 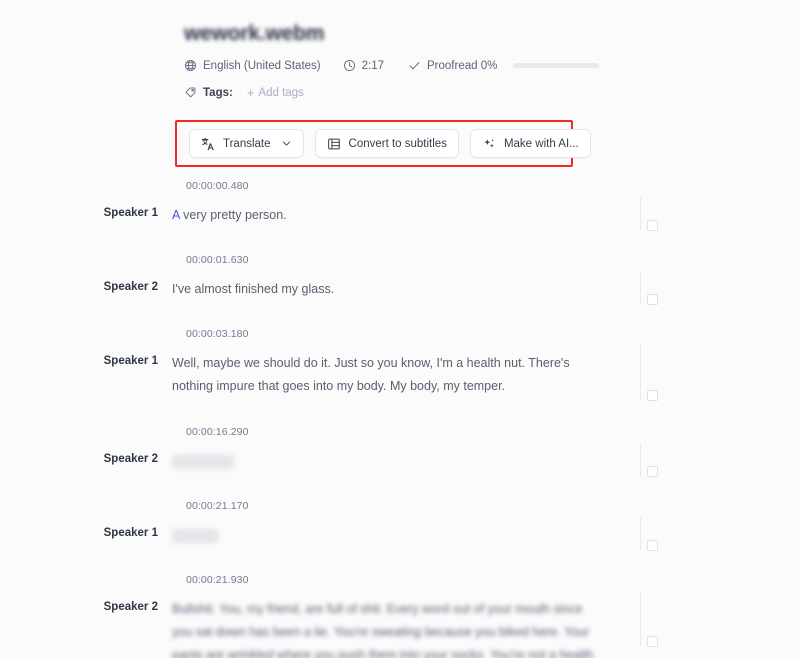 What do you see at coordinates (253, 289) in the screenshot?
I see `utterance-body: I've almost finished my glass.` at bounding box center [253, 289].